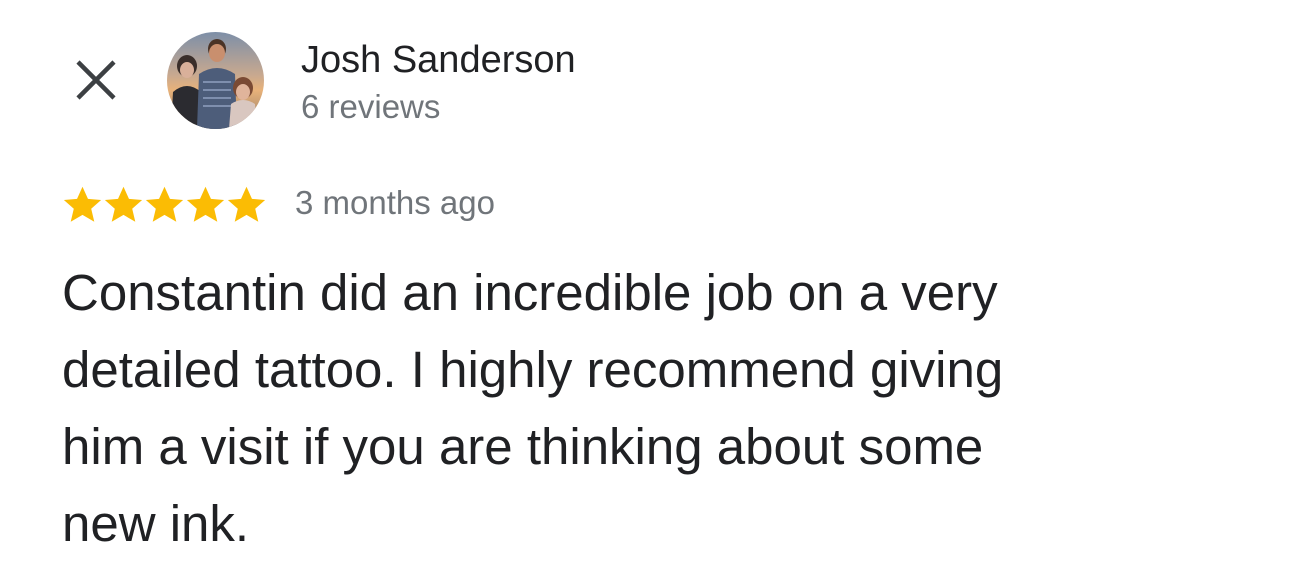 Image resolution: width=1290 pixels, height=569 pixels. Describe the element at coordinates (370, 107) in the screenshot. I see `author-review-count: 6 reviews` at that location.